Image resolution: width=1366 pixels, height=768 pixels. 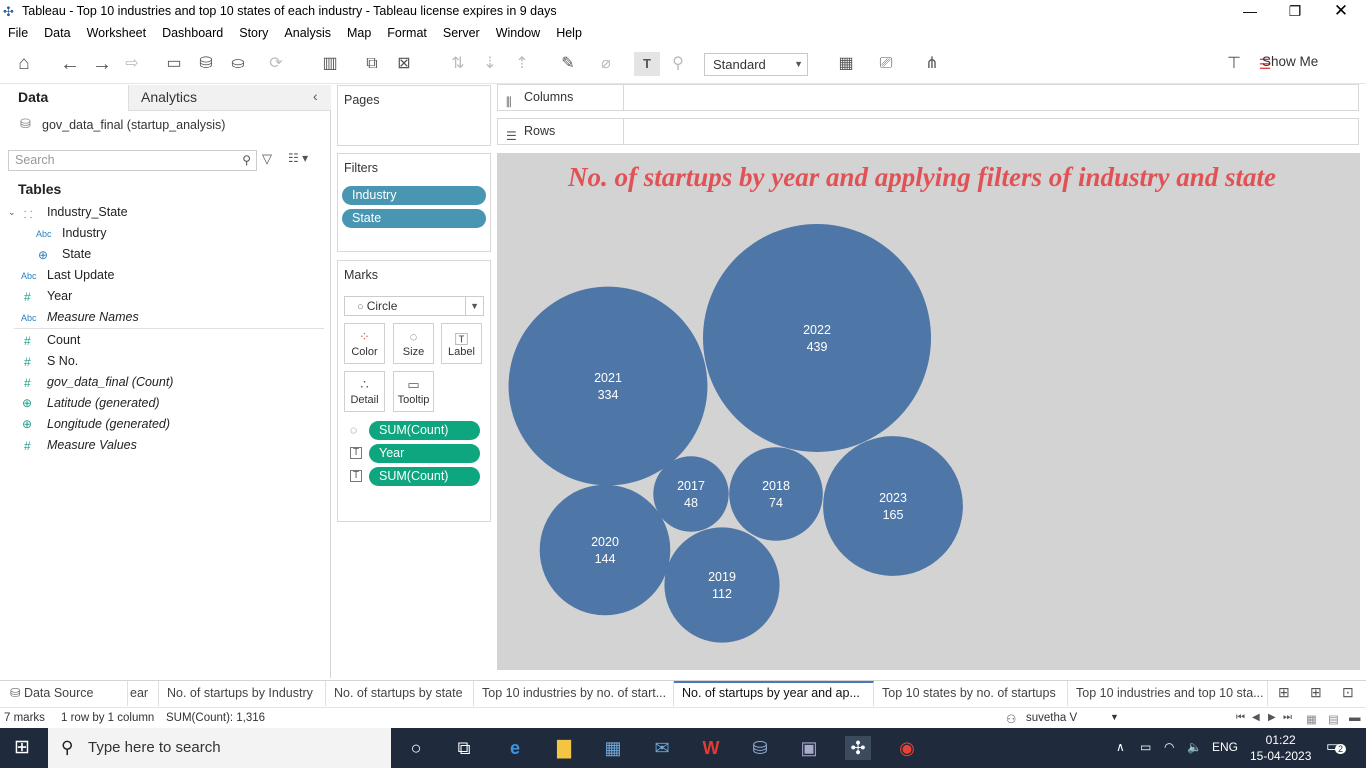 I want to click on field-gov-data-count: gov_data_final (Count), so click(x=110, y=382).